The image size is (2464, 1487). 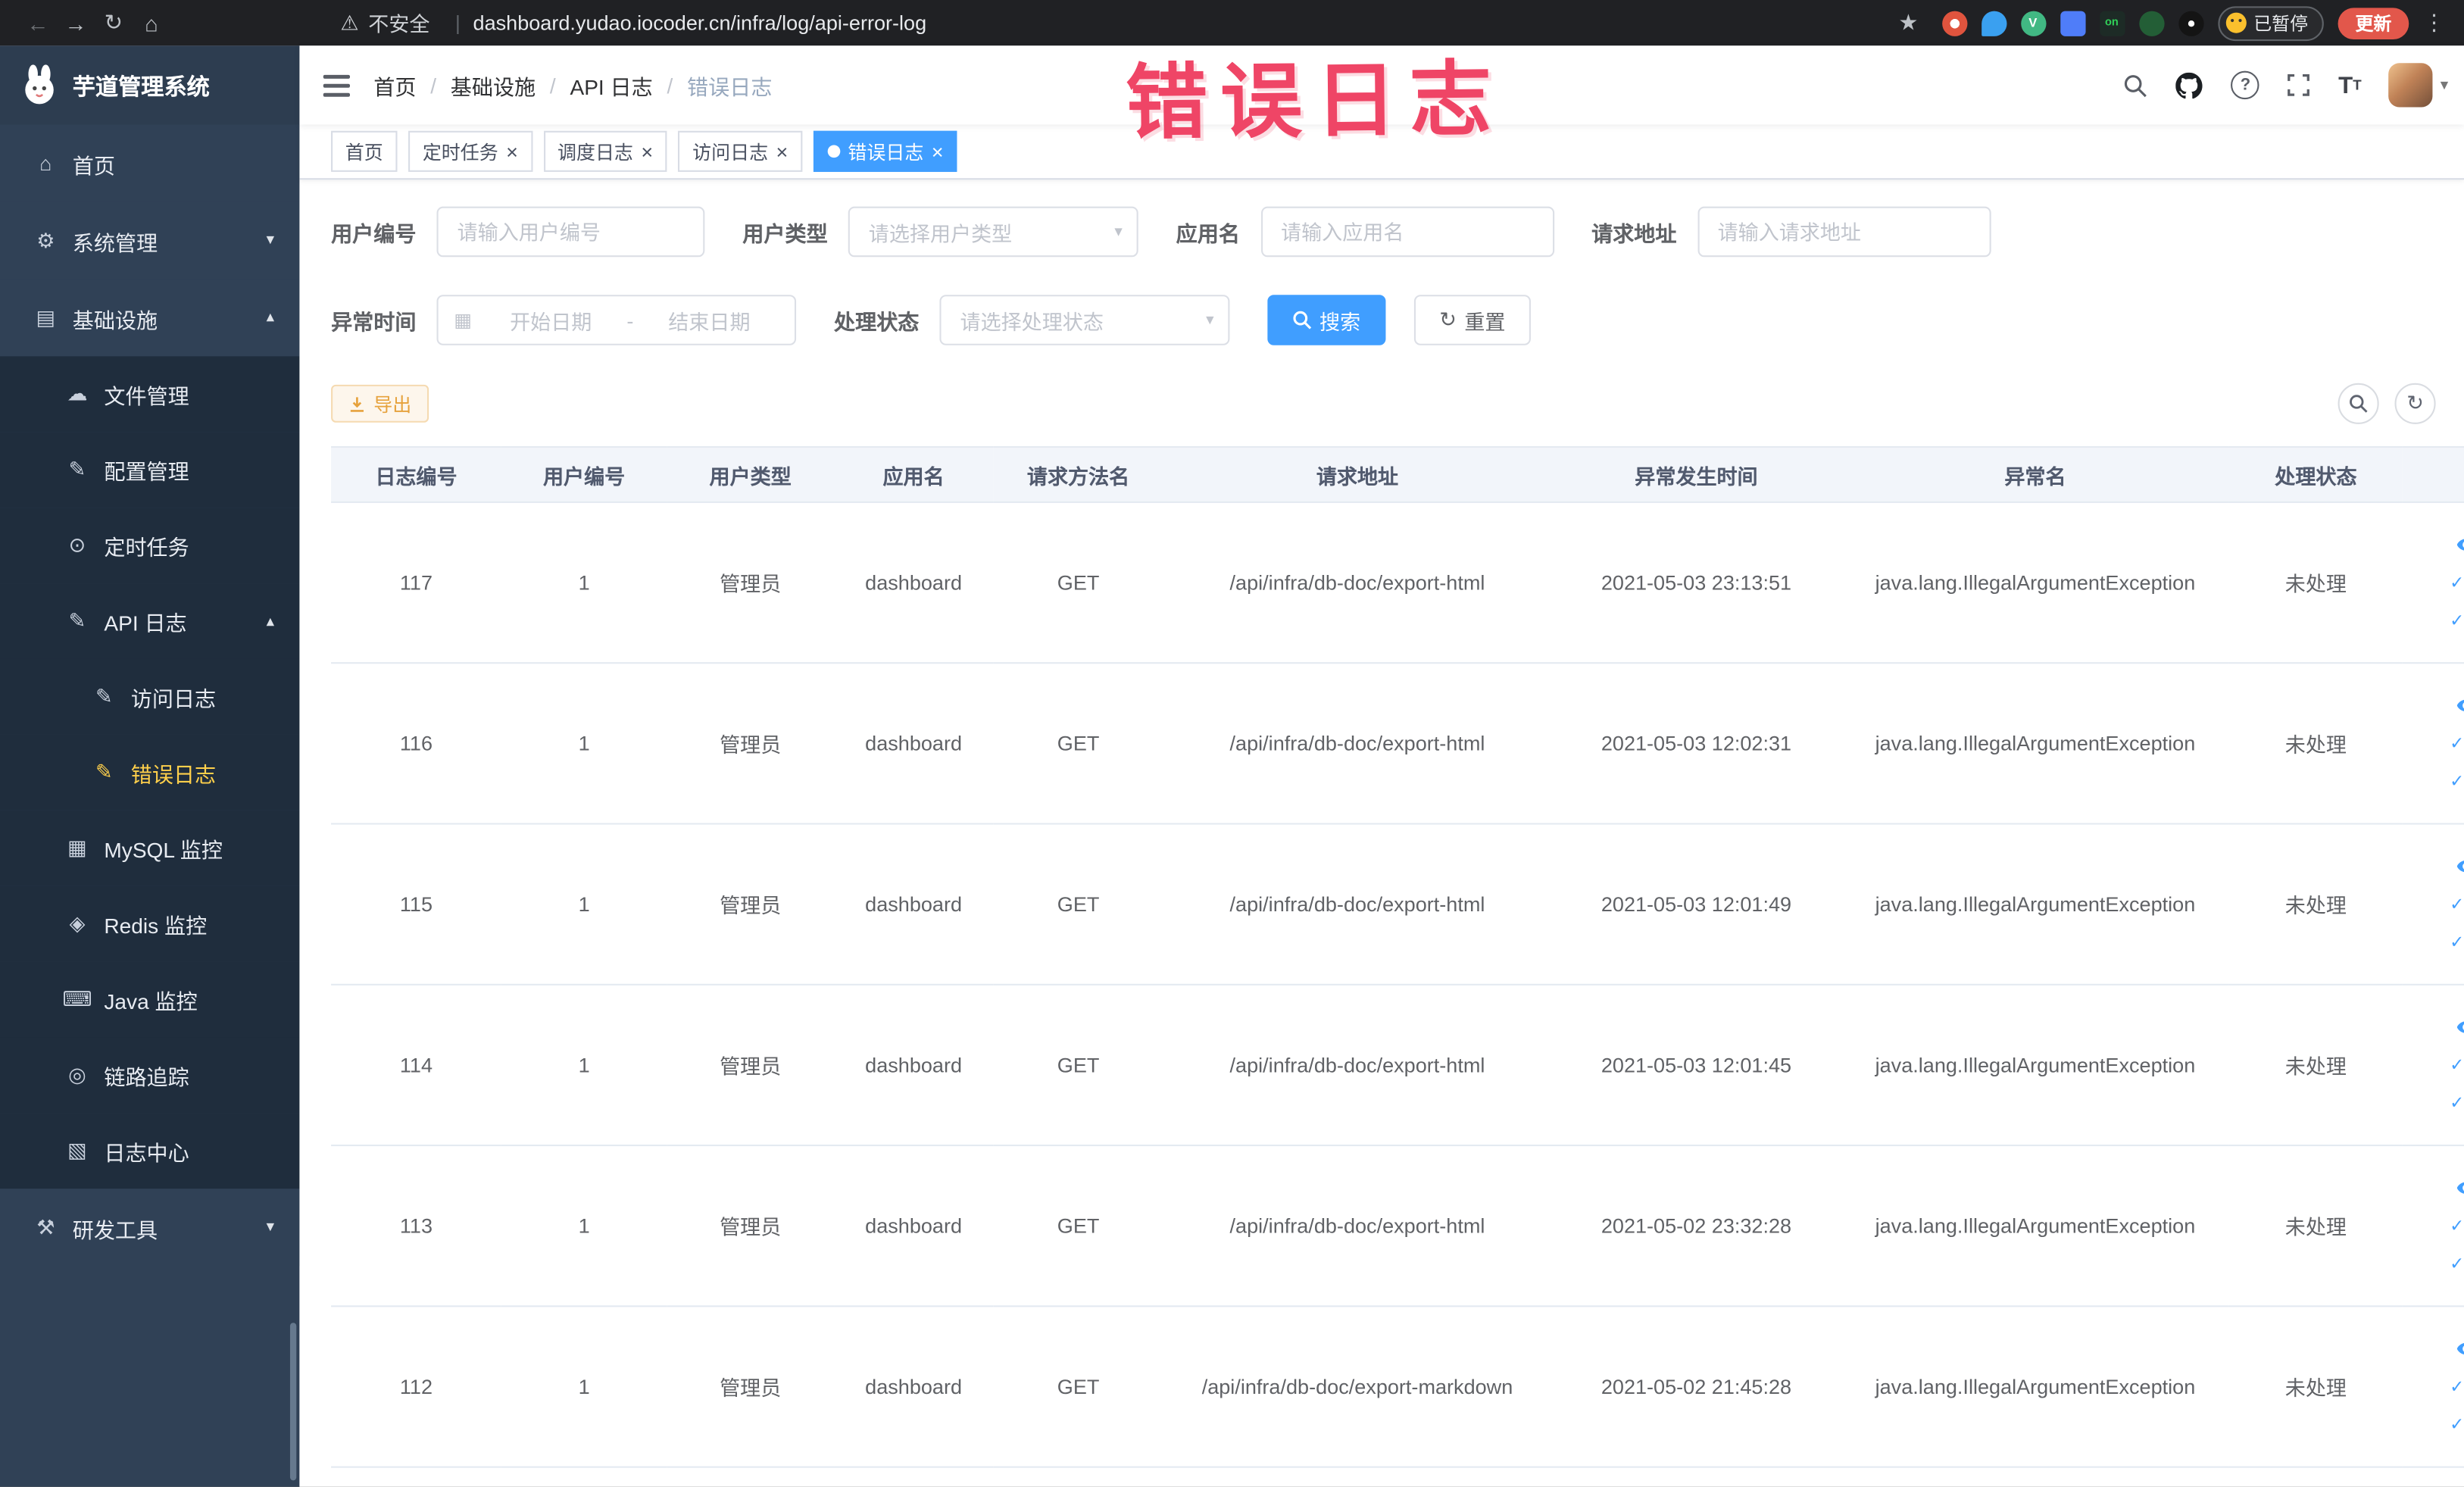 I want to click on sidebar-item-link-trace: ◎ 链路追踪, so click(x=150, y=1075).